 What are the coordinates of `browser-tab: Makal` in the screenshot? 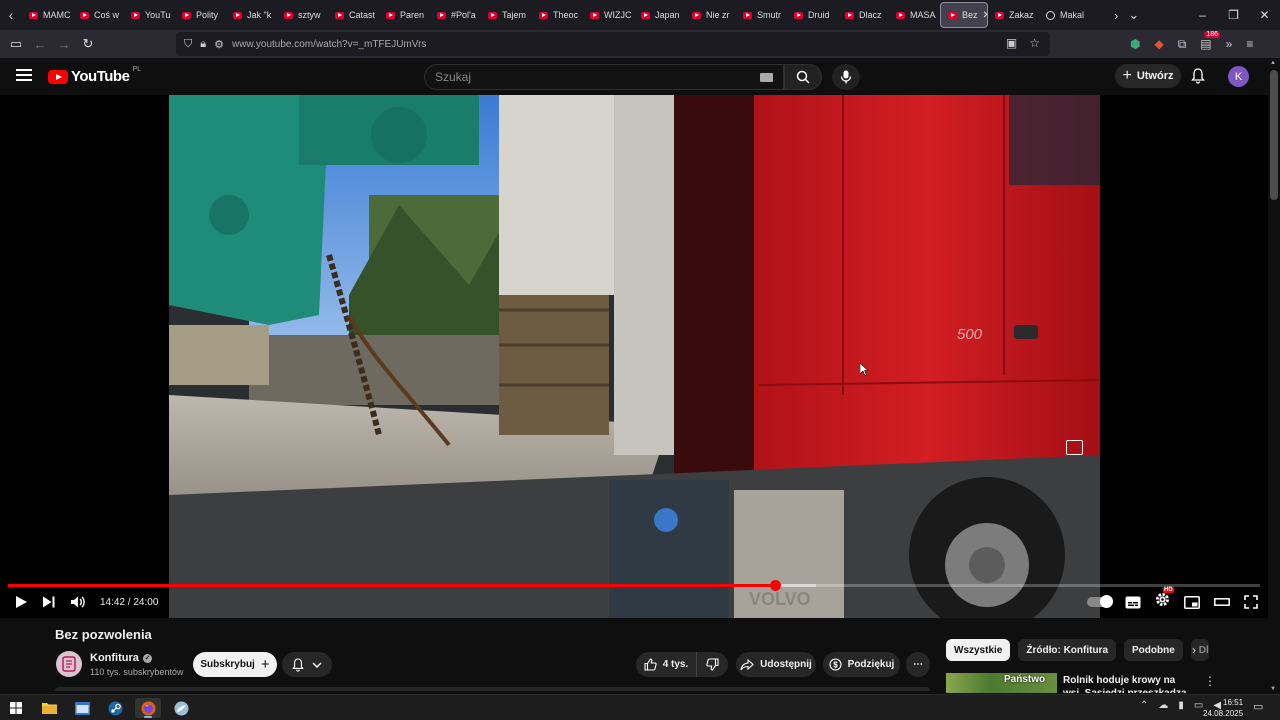 It's located at (1064, 15).